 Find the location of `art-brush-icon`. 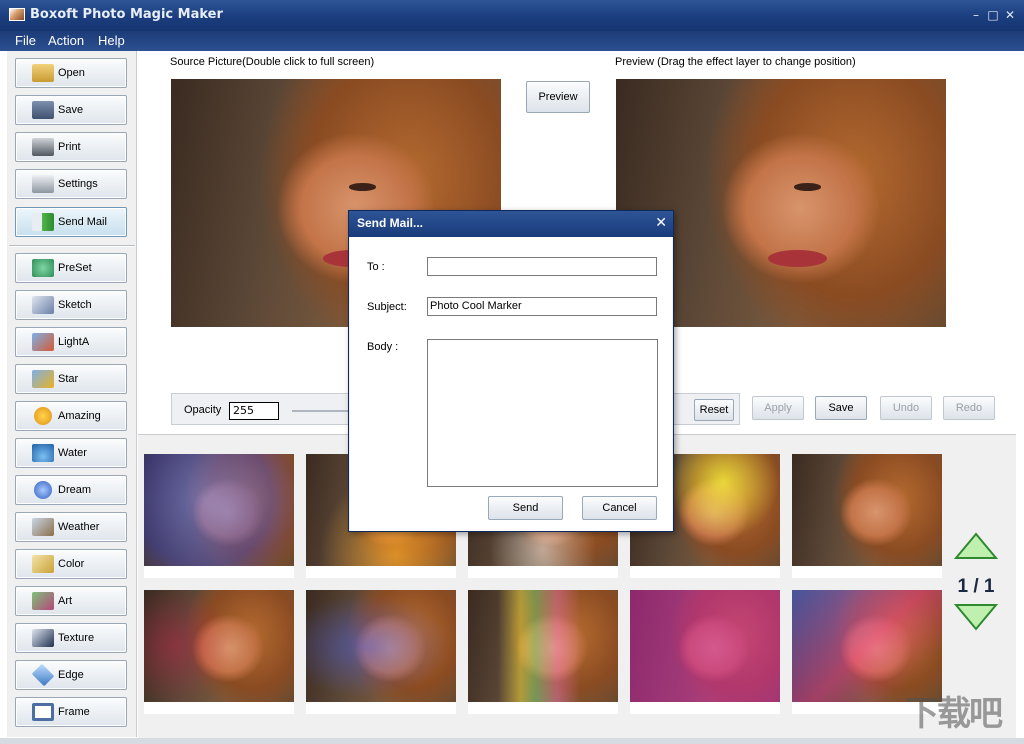

art-brush-icon is located at coordinates (43, 601).